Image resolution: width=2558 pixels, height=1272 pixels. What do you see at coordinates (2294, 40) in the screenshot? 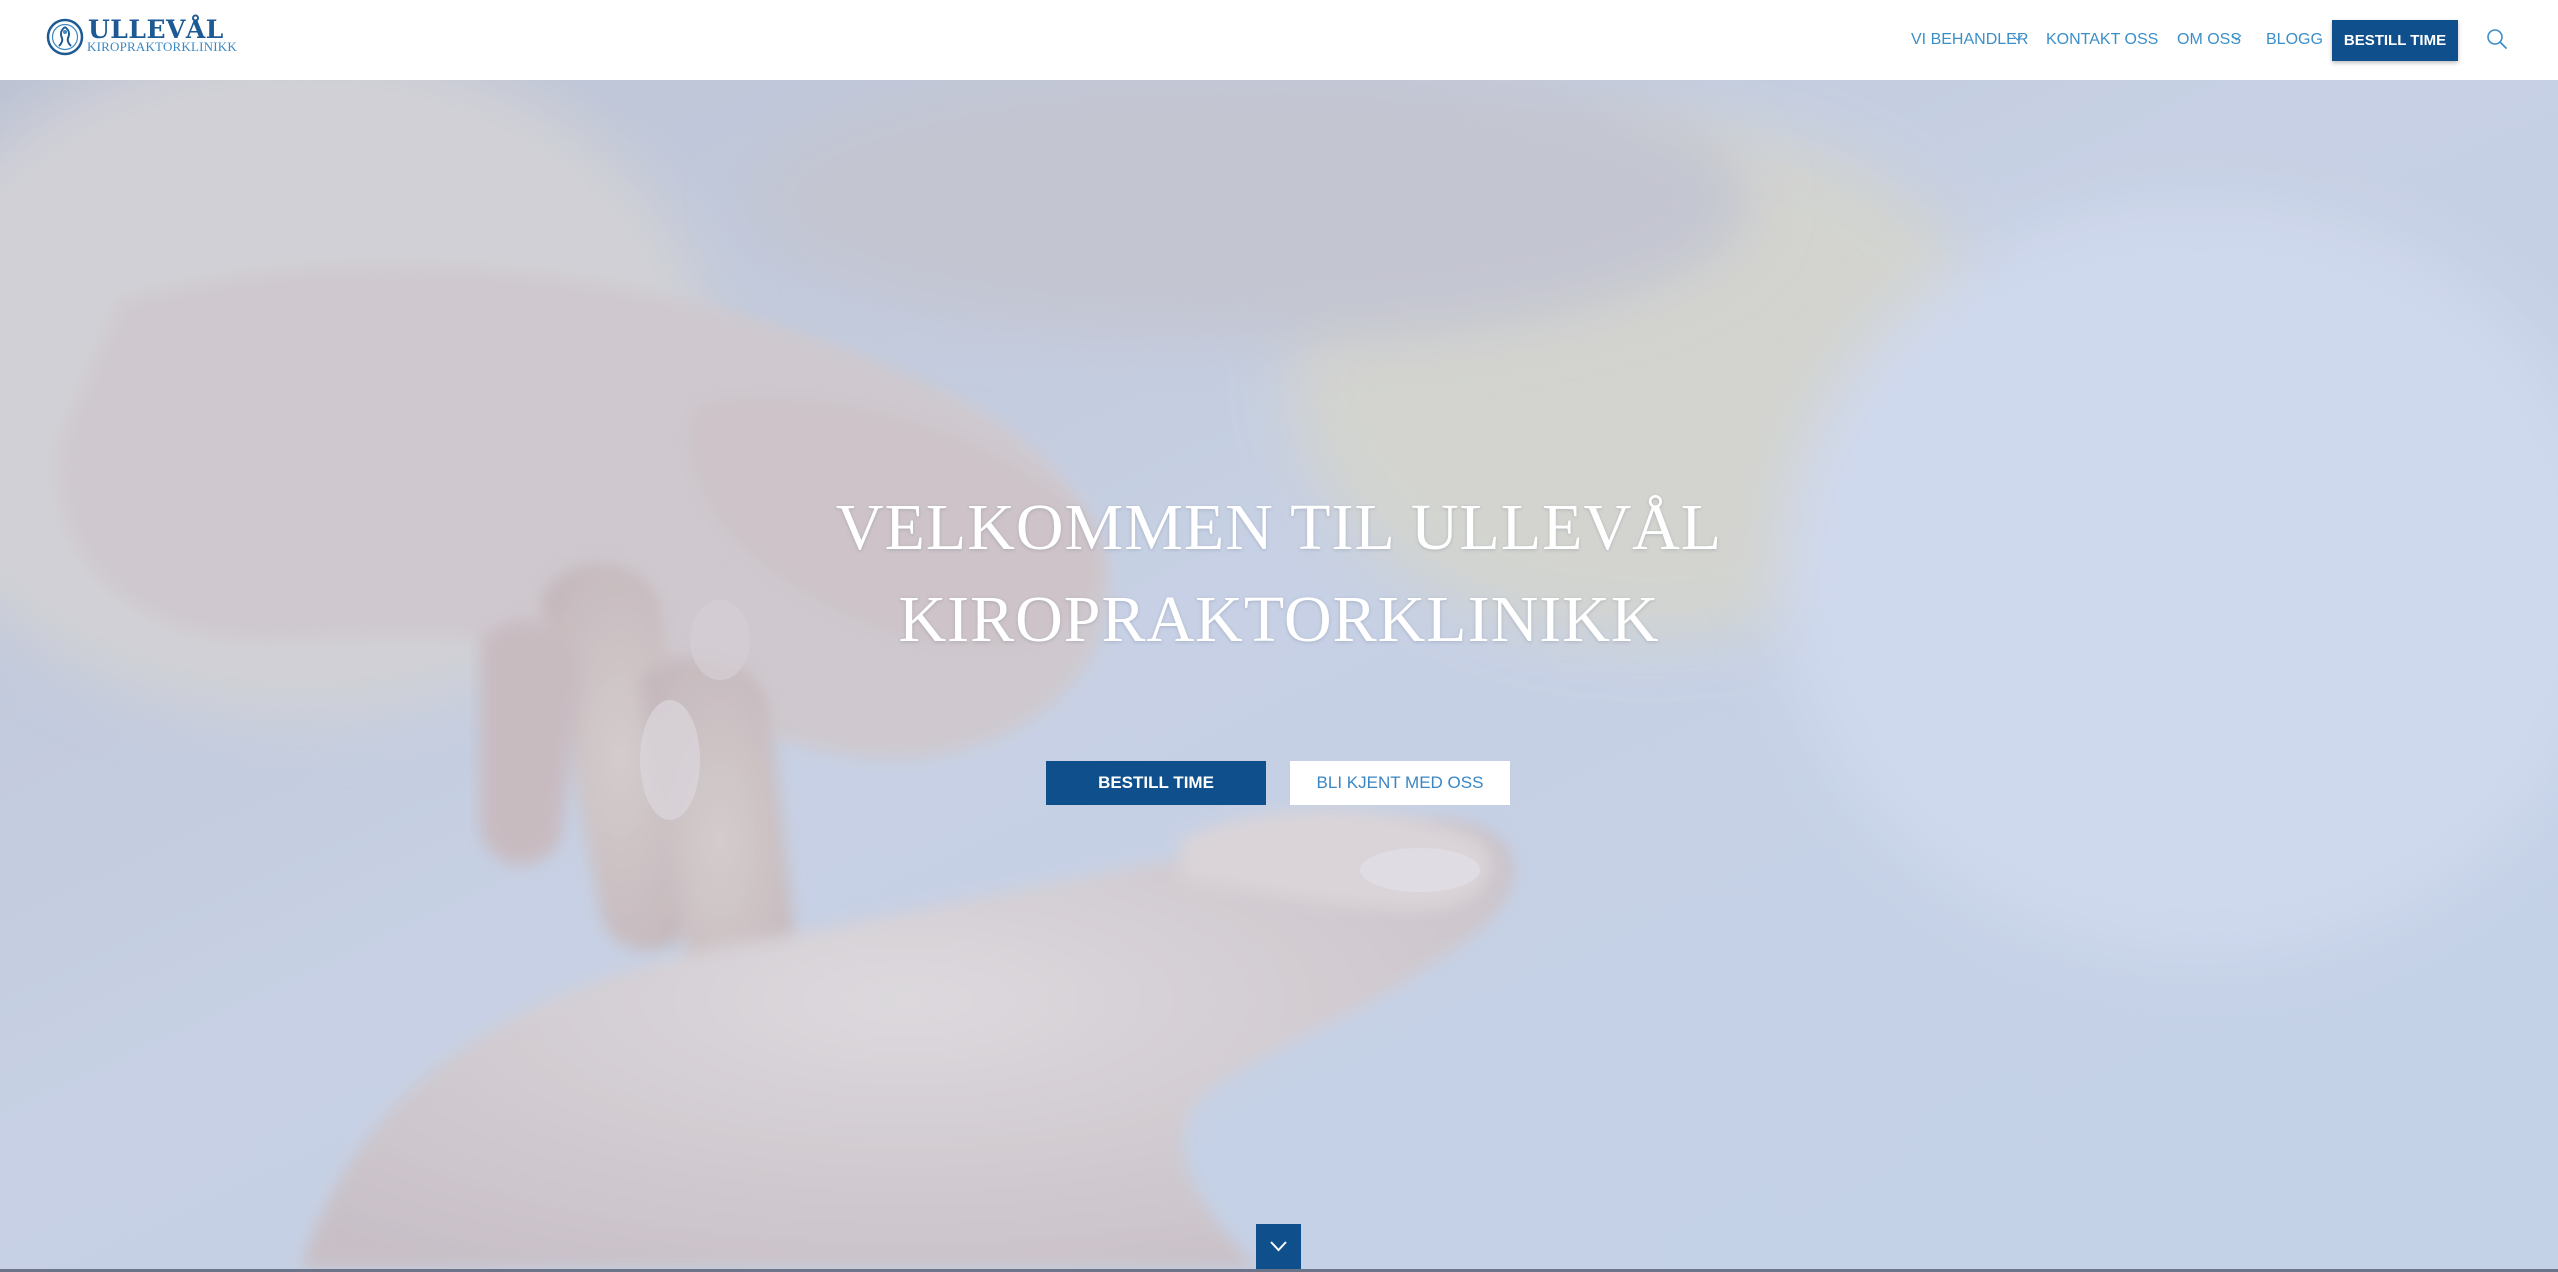
I see `nav-item-blogg: BLOGG` at bounding box center [2294, 40].